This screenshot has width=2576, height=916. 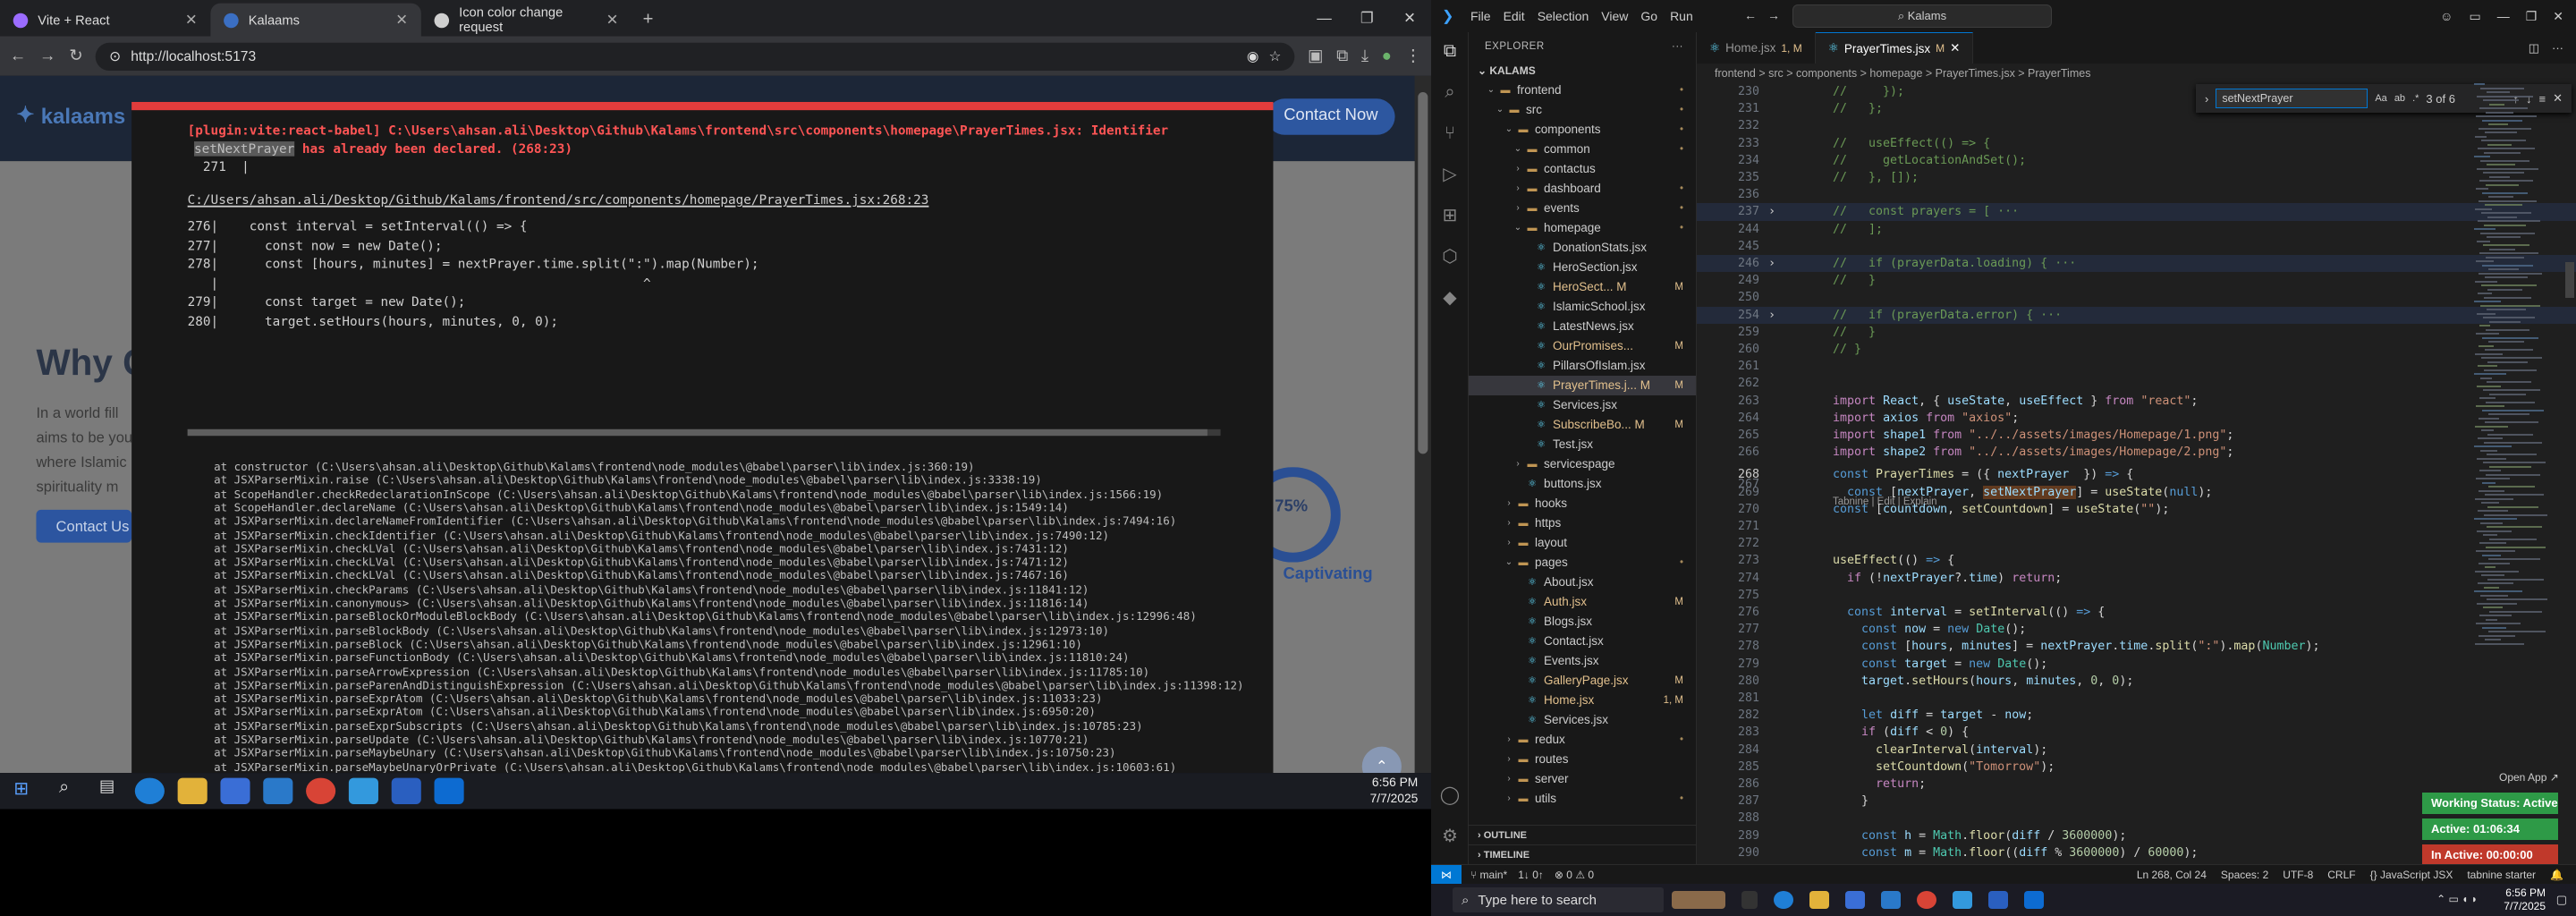 I want to click on file-item: ⚛ IslamicSchool.jsx, so click(x=1582, y=307).